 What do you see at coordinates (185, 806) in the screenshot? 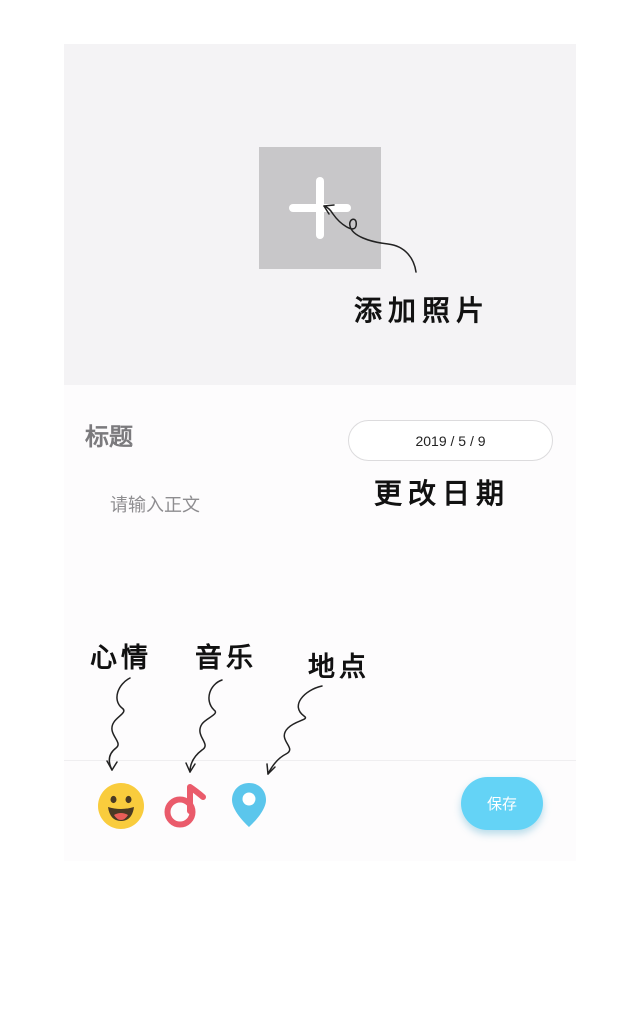
I see `music-note-icon` at bounding box center [185, 806].